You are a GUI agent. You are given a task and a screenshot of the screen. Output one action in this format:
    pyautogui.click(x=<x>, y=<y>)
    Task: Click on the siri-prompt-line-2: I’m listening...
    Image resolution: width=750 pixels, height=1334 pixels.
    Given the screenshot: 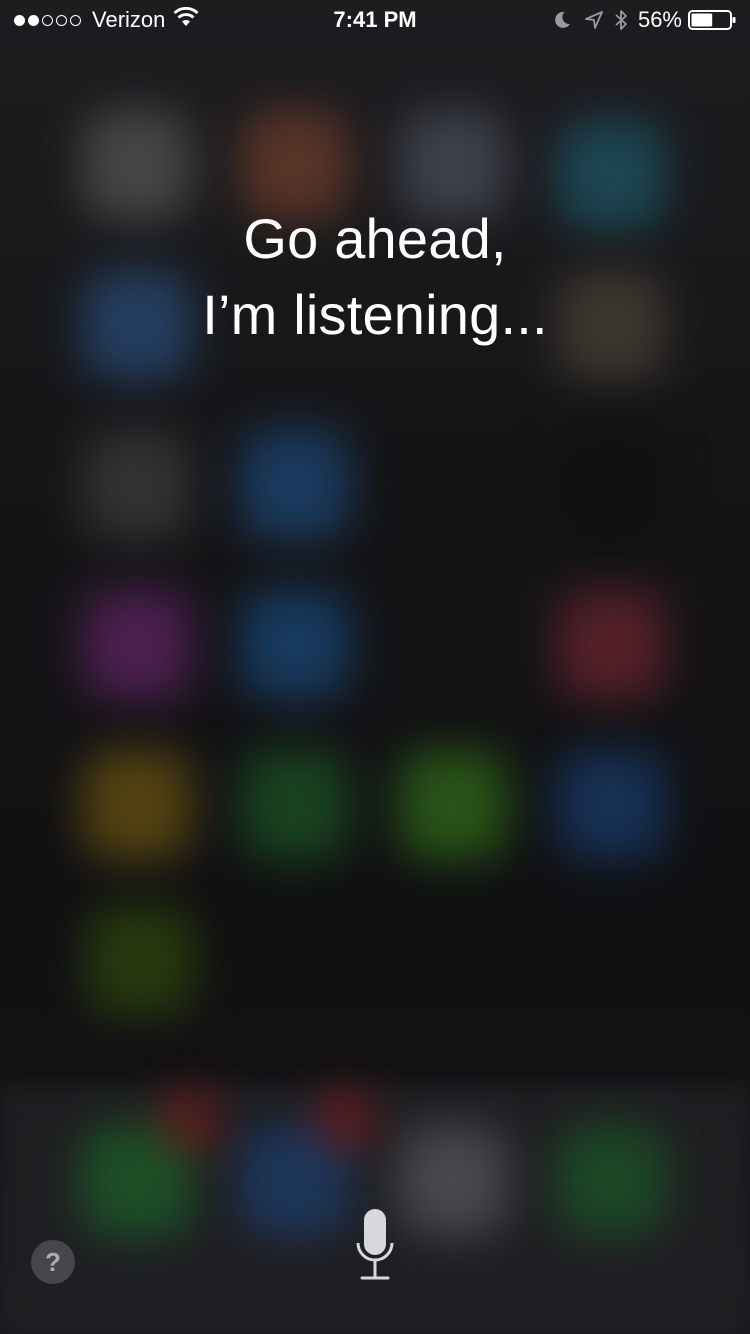 What is the action you would take?
    pyautogui.click(x=375, y=314)
    